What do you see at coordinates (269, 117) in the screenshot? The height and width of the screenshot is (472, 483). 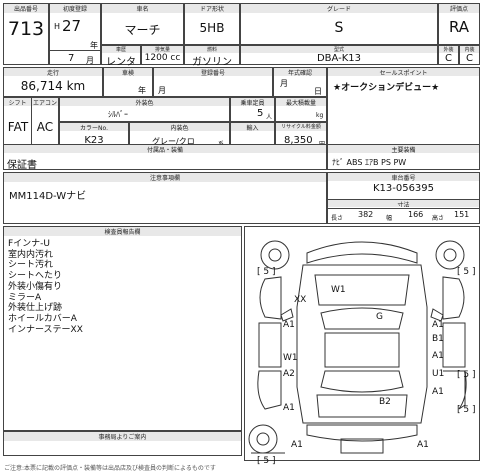 I see `capacity-unit: 人` at bounding box center [269, 117].